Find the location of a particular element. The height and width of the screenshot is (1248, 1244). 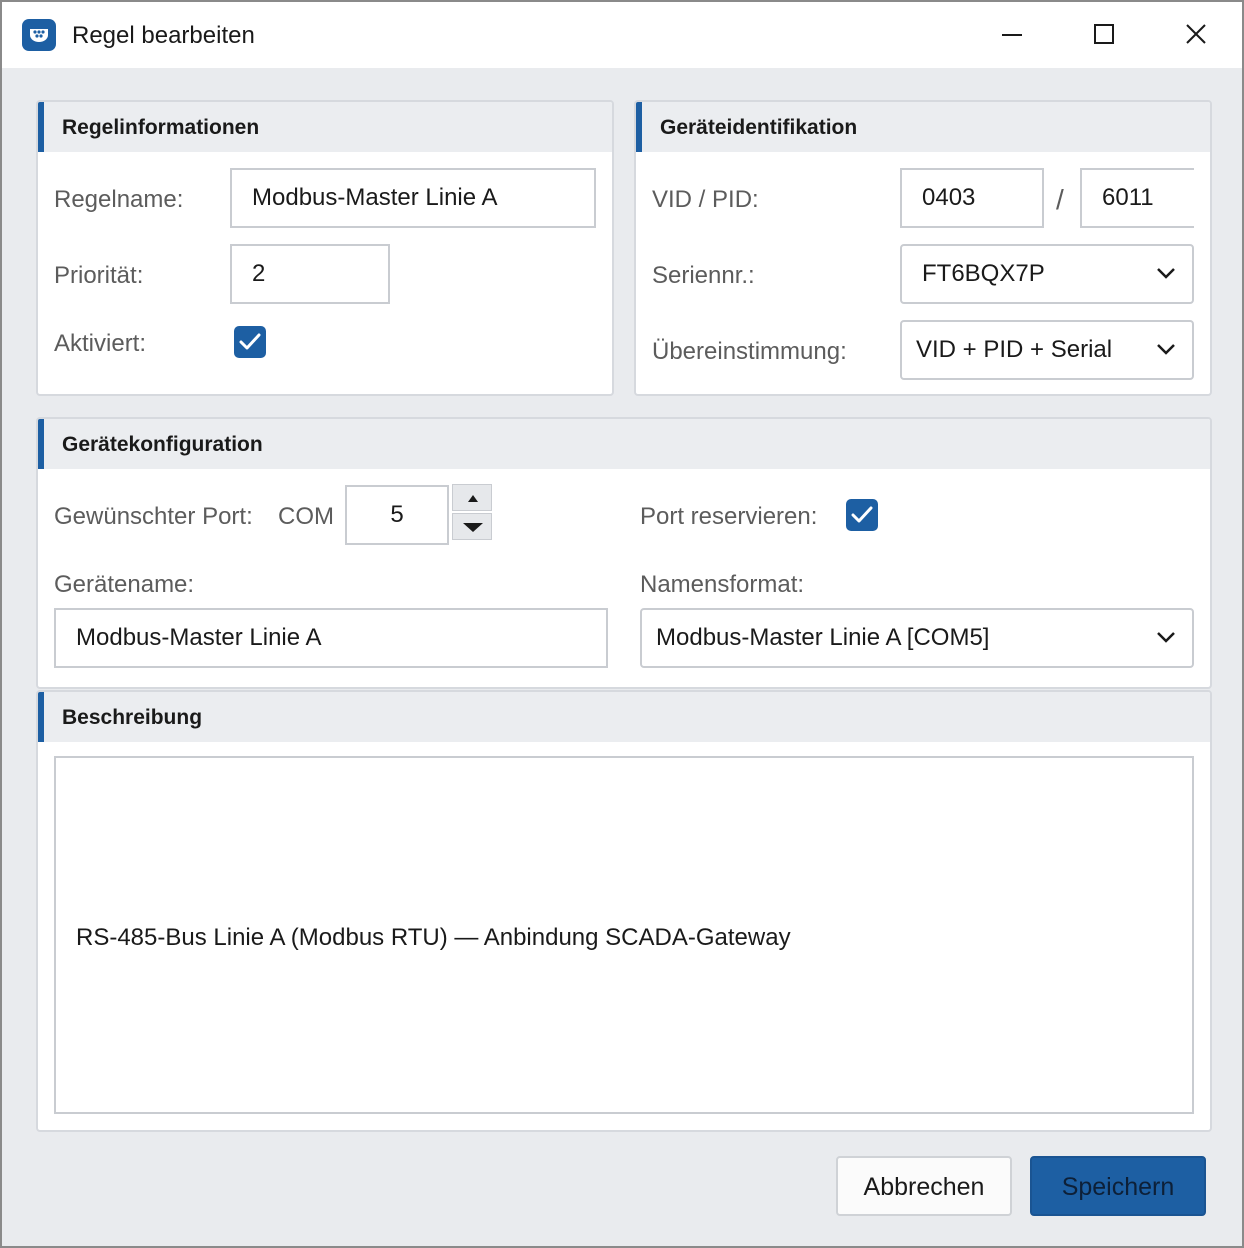

triangle-up-icon is located at coordinates (473, 498).